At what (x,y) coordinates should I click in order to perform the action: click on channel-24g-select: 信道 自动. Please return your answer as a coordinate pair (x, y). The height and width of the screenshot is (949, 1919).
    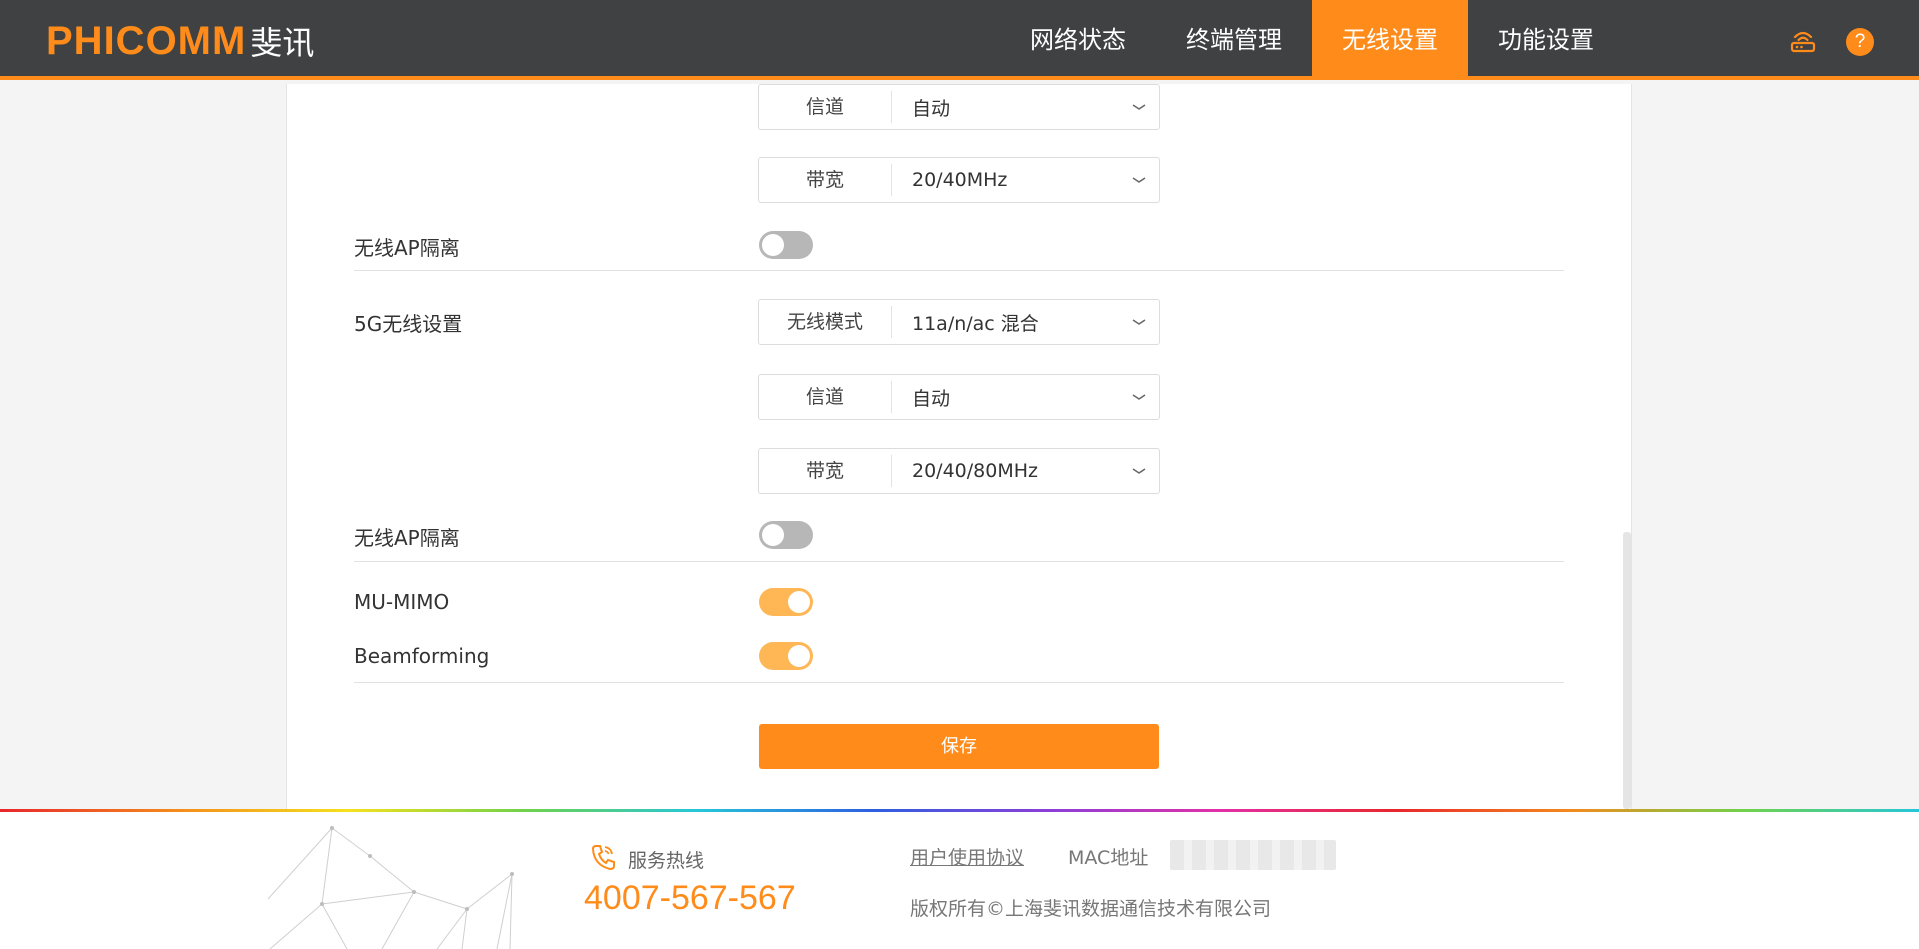
    Looking at the image, I should click on (959, 107).